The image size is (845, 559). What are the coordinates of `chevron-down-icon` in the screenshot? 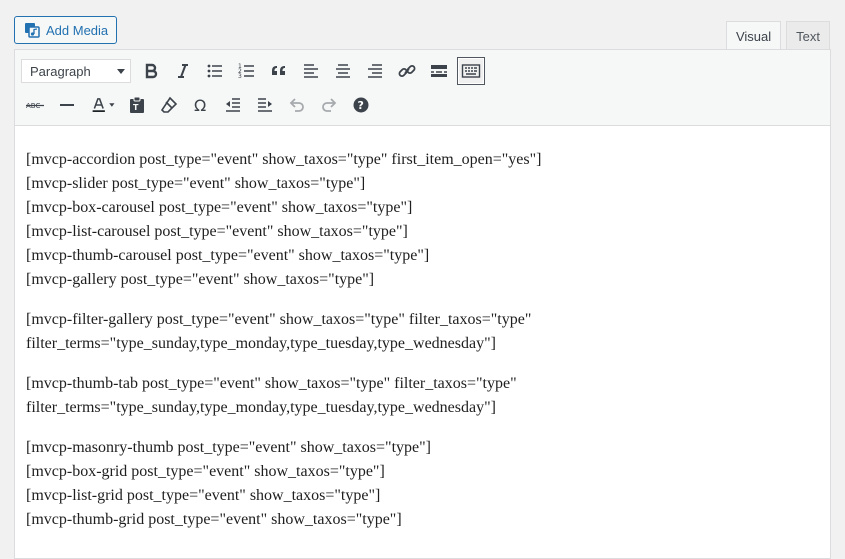 It's located at (121, 71).